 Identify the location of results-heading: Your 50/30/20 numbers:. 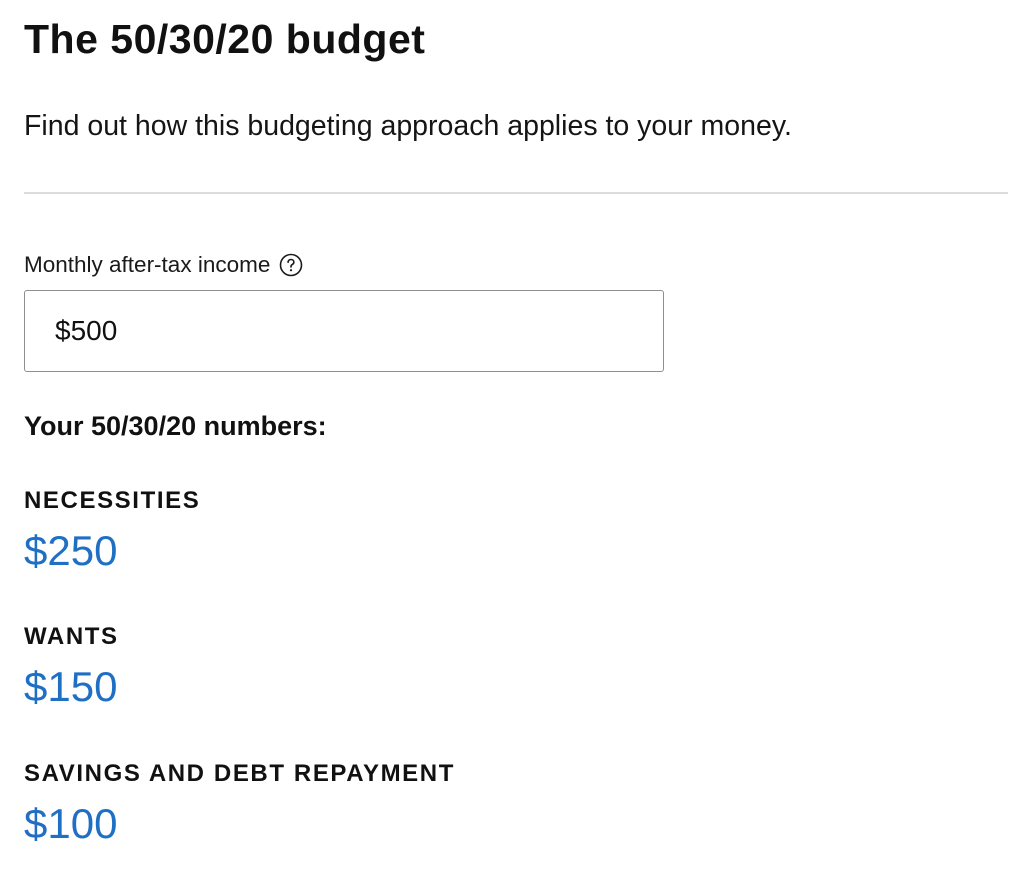
(175, 426).